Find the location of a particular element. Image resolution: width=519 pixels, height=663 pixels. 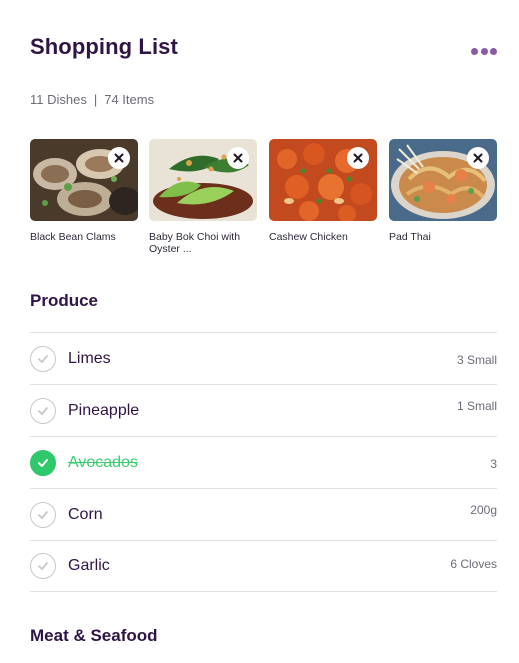

section-title-meat-seafood: Meat & Seafood is located at coordinates (94, 635).